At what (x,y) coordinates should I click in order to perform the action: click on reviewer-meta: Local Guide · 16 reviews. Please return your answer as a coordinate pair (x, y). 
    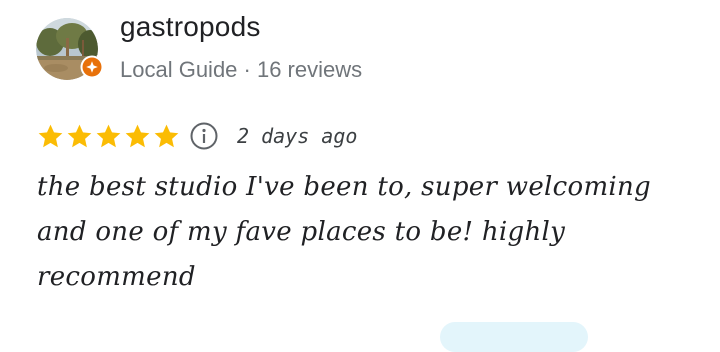
    Looking at the image, I should click on (241, 69).